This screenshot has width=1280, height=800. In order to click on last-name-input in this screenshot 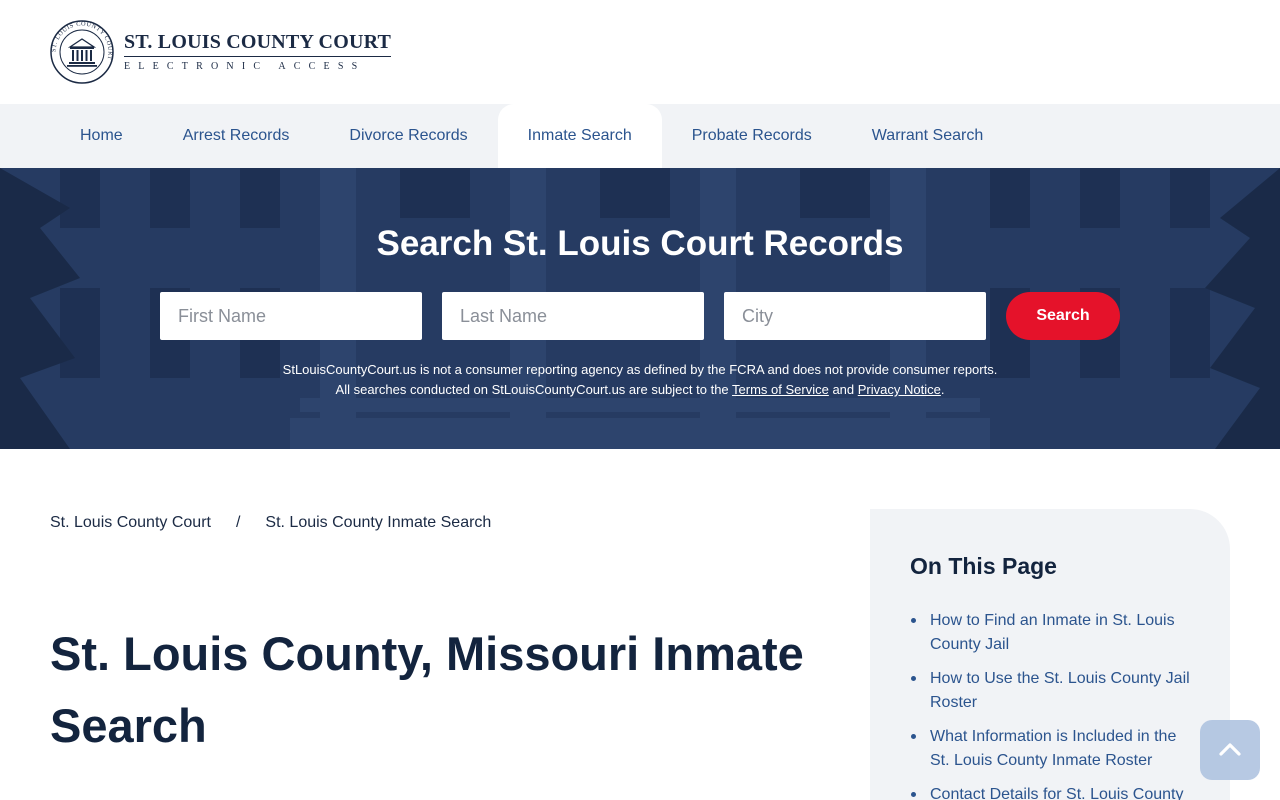, I will do `click(573, 316)`.